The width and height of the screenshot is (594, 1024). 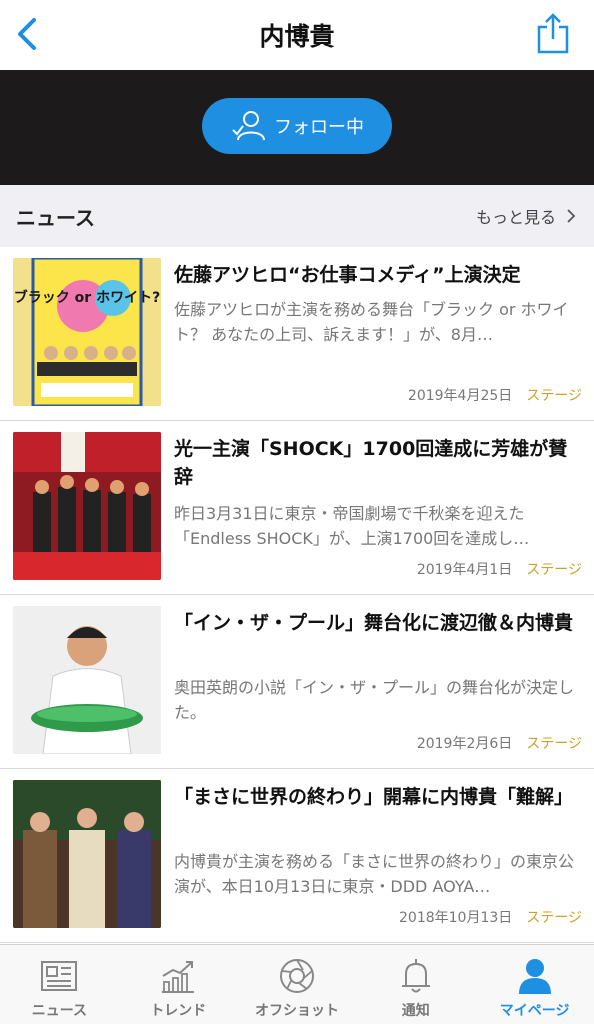 What do you see at coordinates (55, 217) in the screenshot?
I see `section-title: ニュース` at bounding box center [55, 217].